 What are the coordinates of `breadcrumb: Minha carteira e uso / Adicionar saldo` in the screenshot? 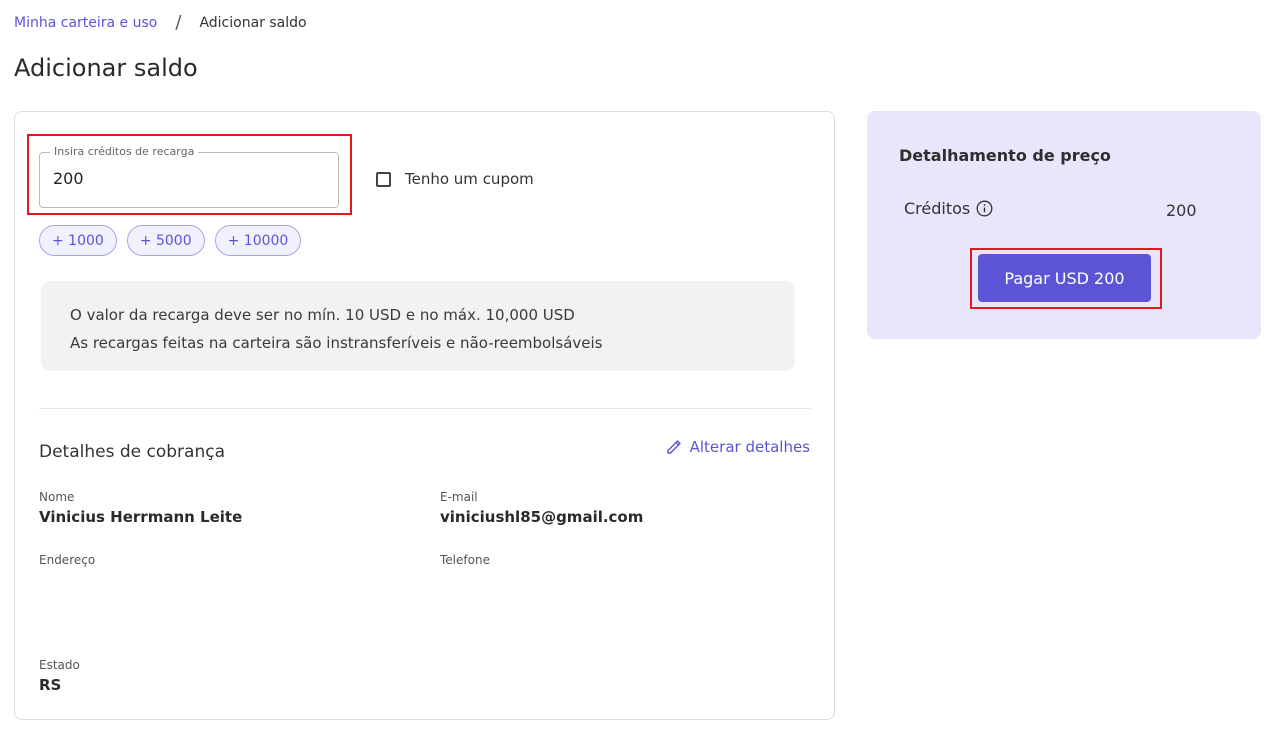 It's located at (160, 22).